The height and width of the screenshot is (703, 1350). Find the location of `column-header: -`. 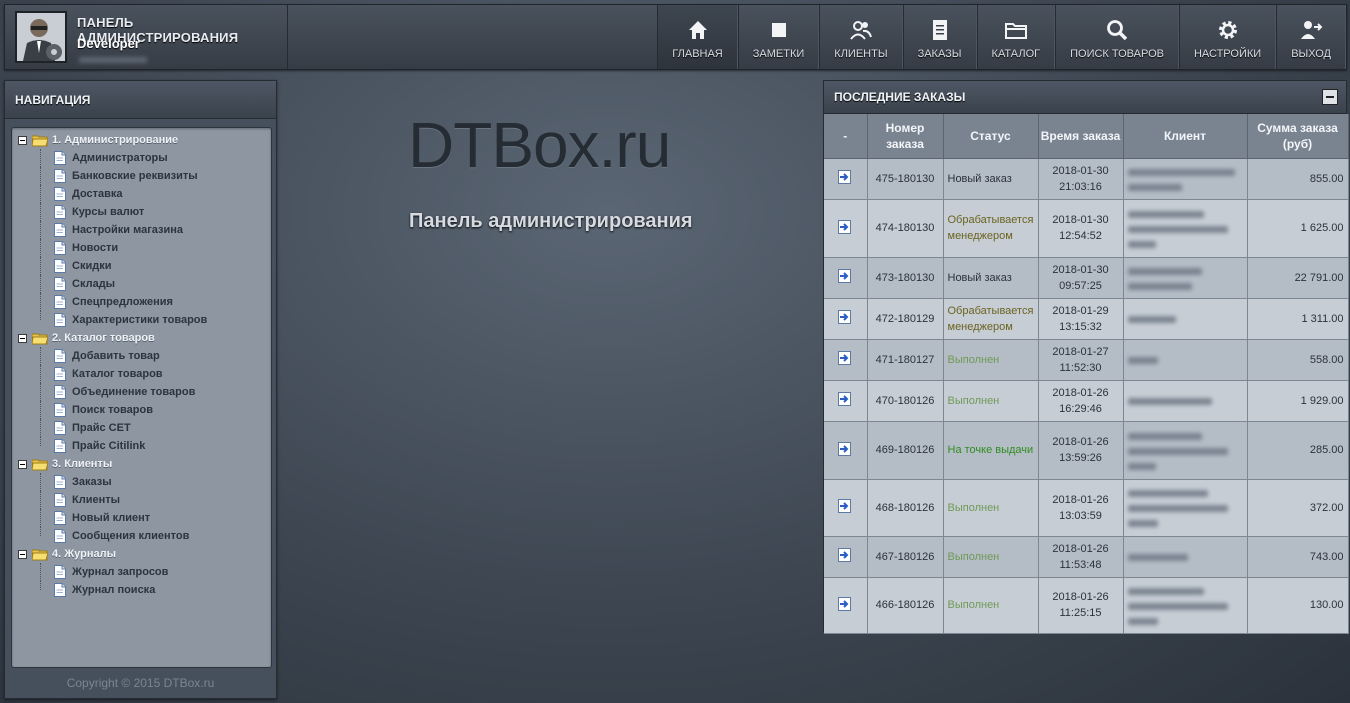

column-header: - is located at coordinates (846, 136).